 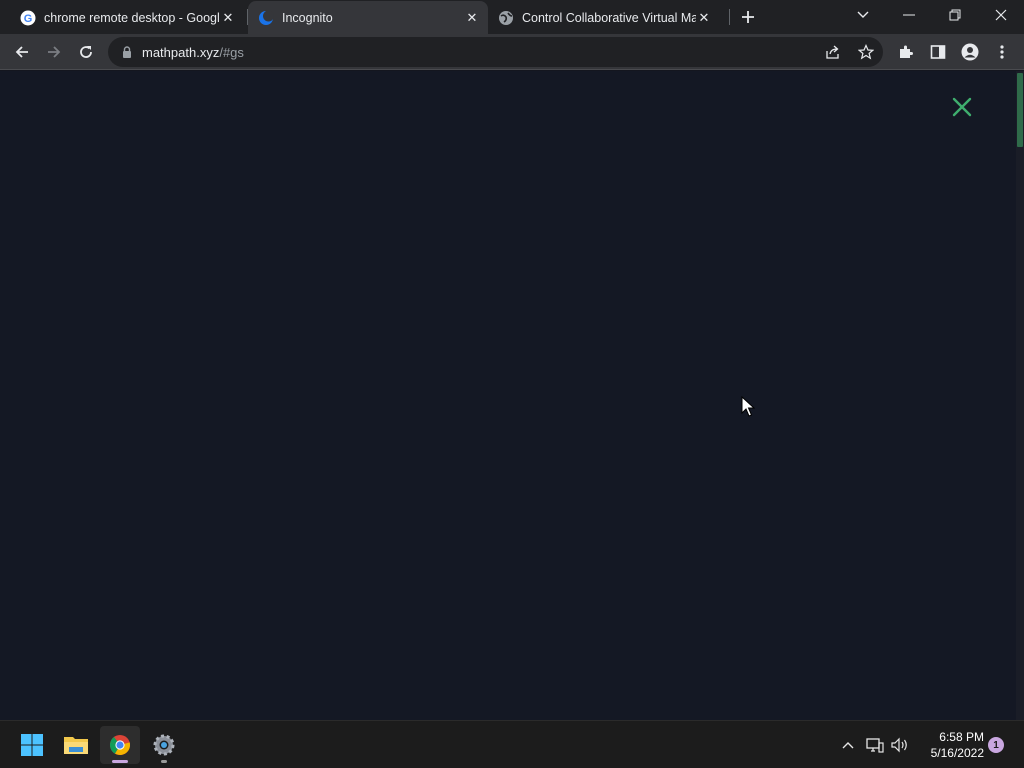 What do you see at coordinates (996, 745) in the screenshot?
I see `notification-badge: 1` at bounding box center [996, 745].